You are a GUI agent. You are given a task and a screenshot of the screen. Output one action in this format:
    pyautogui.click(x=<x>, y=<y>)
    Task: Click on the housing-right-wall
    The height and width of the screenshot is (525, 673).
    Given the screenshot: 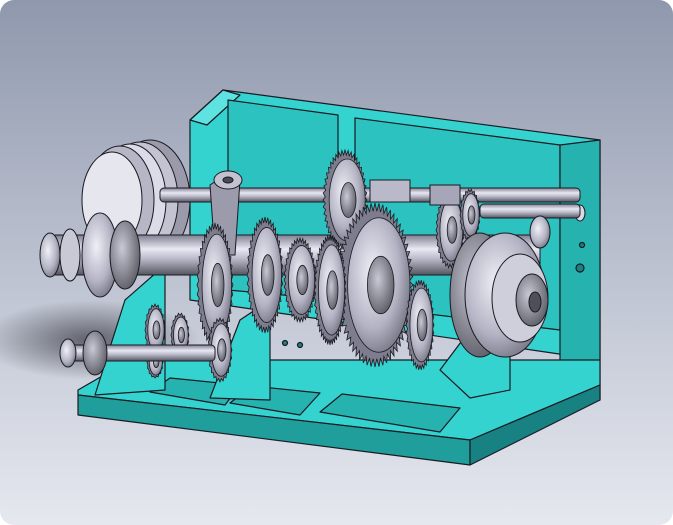 What is the action you would take?
    pyautogui.click(x=580, y=260)
    